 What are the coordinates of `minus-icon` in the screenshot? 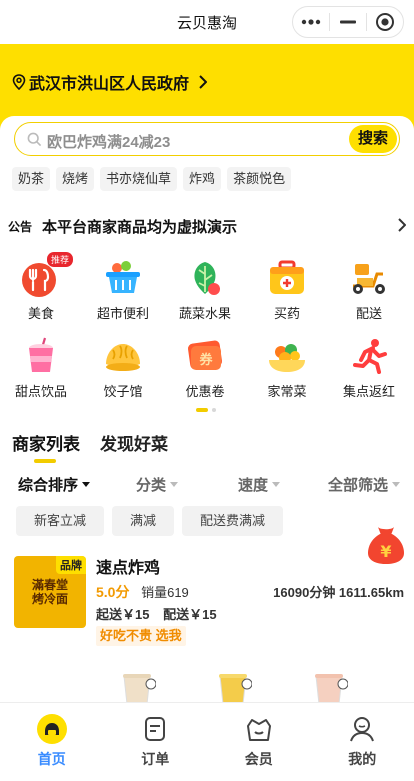 It's located at (348, 22).